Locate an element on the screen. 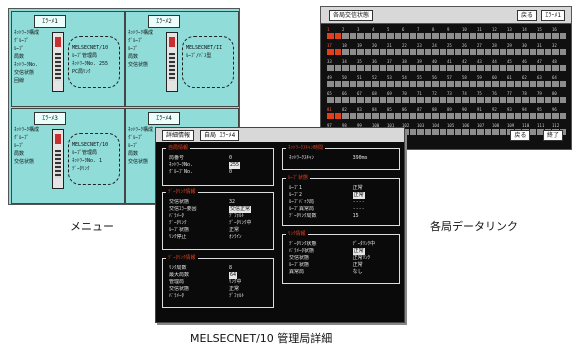 The image size is (578, 352). station-cell: 25 is located at coordinates (454, 49).